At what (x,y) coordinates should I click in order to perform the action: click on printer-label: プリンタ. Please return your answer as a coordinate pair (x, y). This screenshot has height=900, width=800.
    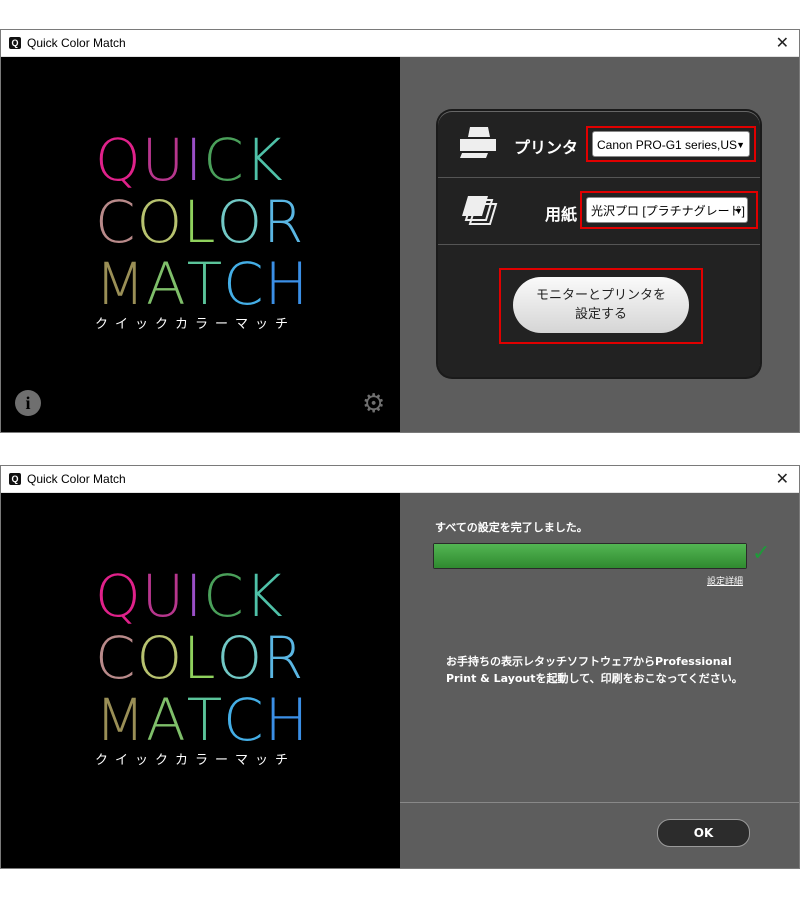
    Looking at the image, I should click on (546, 147).